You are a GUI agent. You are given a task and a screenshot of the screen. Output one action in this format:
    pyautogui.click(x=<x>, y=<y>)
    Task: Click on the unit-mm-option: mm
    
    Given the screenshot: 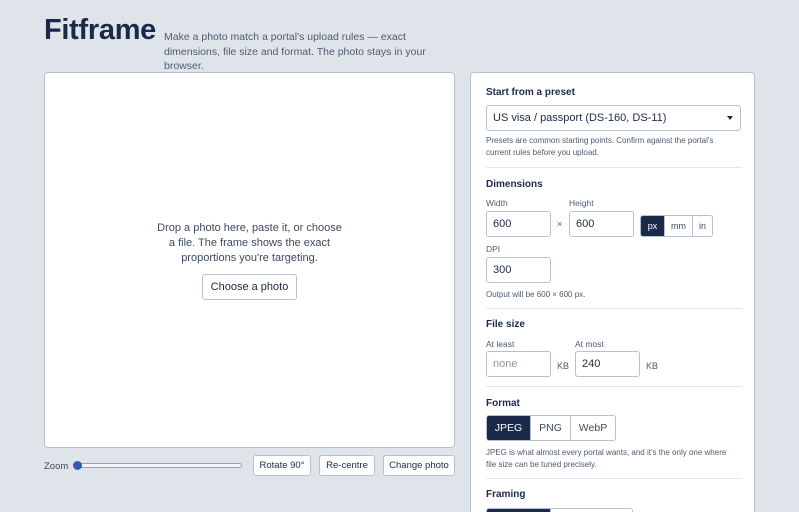 What is the action you would take?
    pyautogui.click(x=678, y=226)
    